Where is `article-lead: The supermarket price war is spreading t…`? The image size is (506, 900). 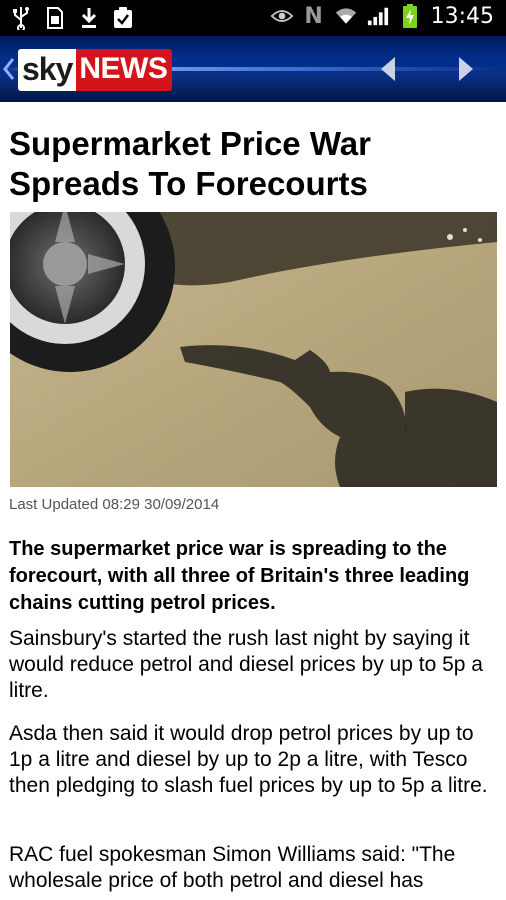
article-lead: The supermarket price war is spreading t… is located at coordinates (239, 576).